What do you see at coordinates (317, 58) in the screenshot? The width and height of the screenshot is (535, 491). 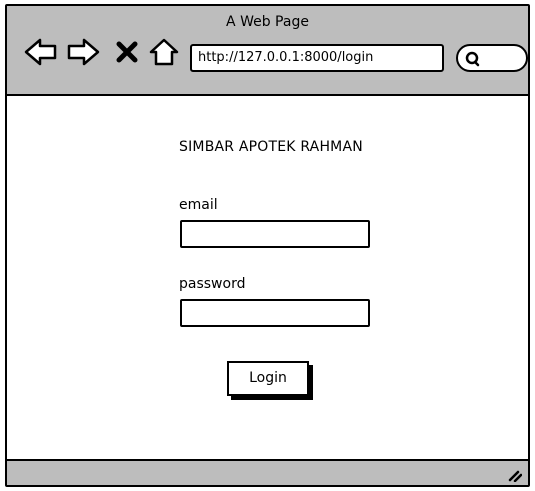 I see `address-bar: http://127.0.0.1:8000/login` at bounding box center [317, 58].